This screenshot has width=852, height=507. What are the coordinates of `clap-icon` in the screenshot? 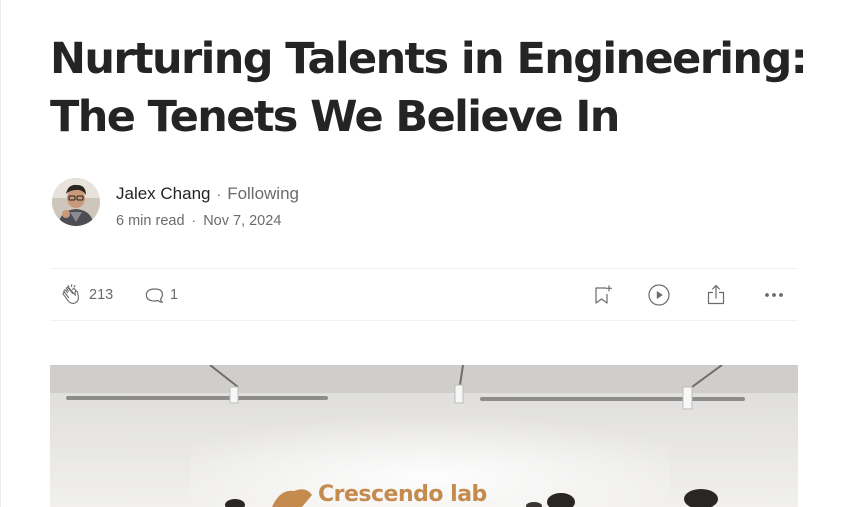 It's located at (72, 295).